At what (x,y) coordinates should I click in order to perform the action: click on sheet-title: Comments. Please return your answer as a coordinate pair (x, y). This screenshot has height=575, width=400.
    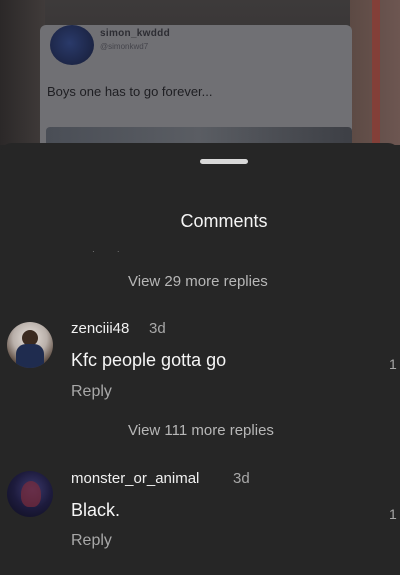
    Looking at the image, I should click on (224, 221).